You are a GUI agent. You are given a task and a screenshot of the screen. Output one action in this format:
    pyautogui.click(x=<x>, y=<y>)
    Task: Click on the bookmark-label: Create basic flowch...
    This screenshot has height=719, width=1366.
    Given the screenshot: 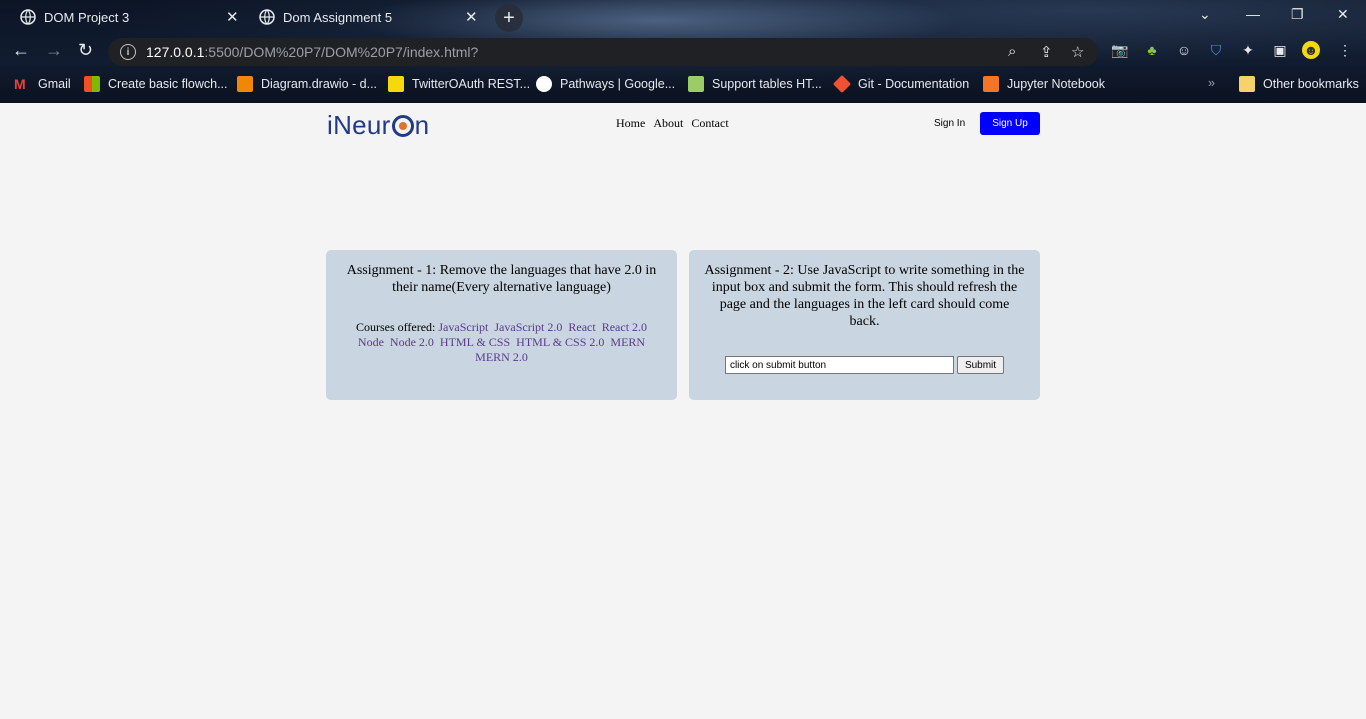 What is the action you would take?
    pyautogui.click(x=168, y=84)
    